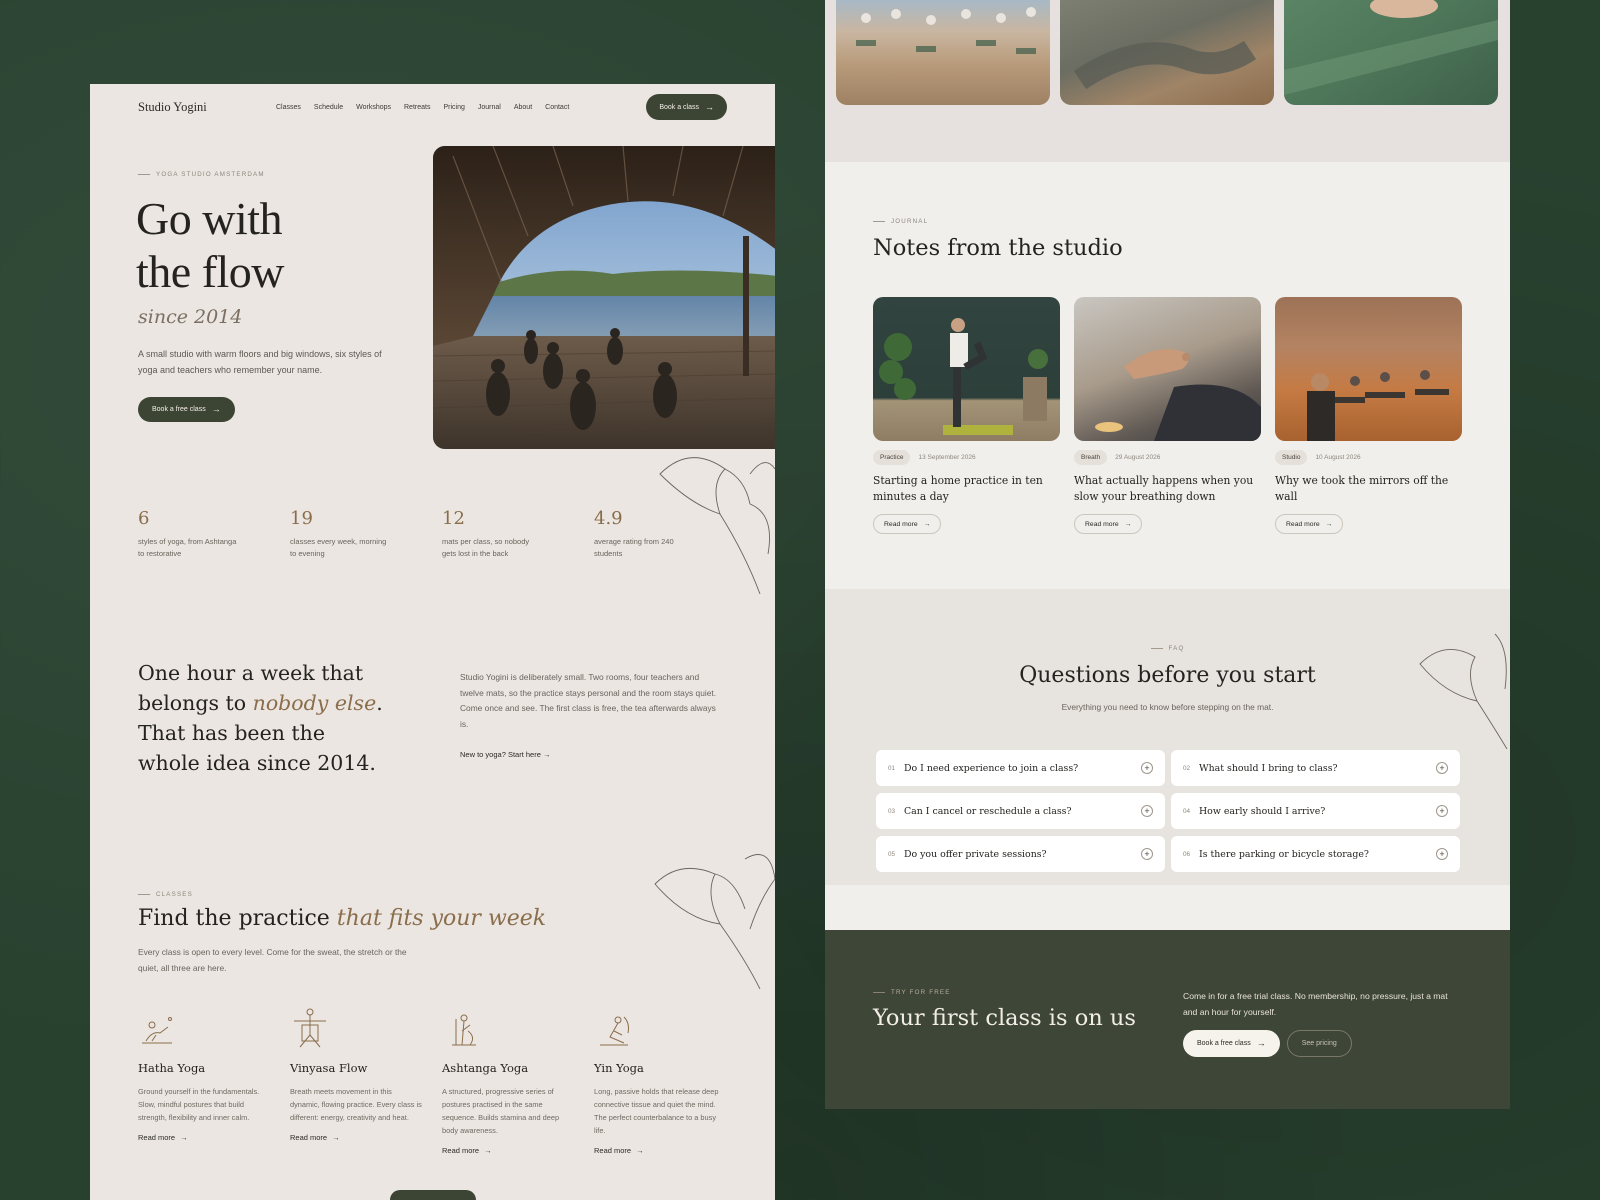 The width and height of the screenshot is (1600, 1200). Describe the element at coordinates (1167, 369) in the screenshot. I see `meditation-hand-mudra-photo` at that location.